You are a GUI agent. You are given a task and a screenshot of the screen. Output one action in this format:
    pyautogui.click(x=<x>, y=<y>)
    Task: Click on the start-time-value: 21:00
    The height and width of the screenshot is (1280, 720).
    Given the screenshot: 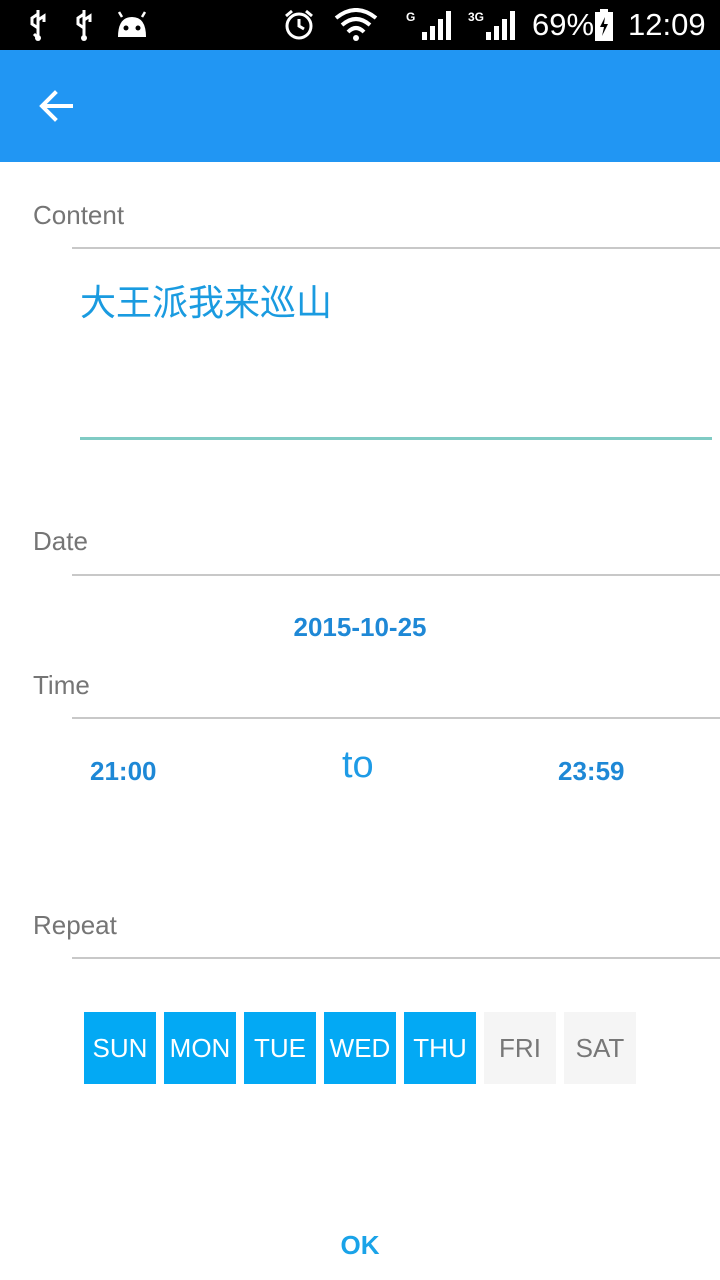 What is the action you would take?
    pyautogui.click(x=123, y=771)
    